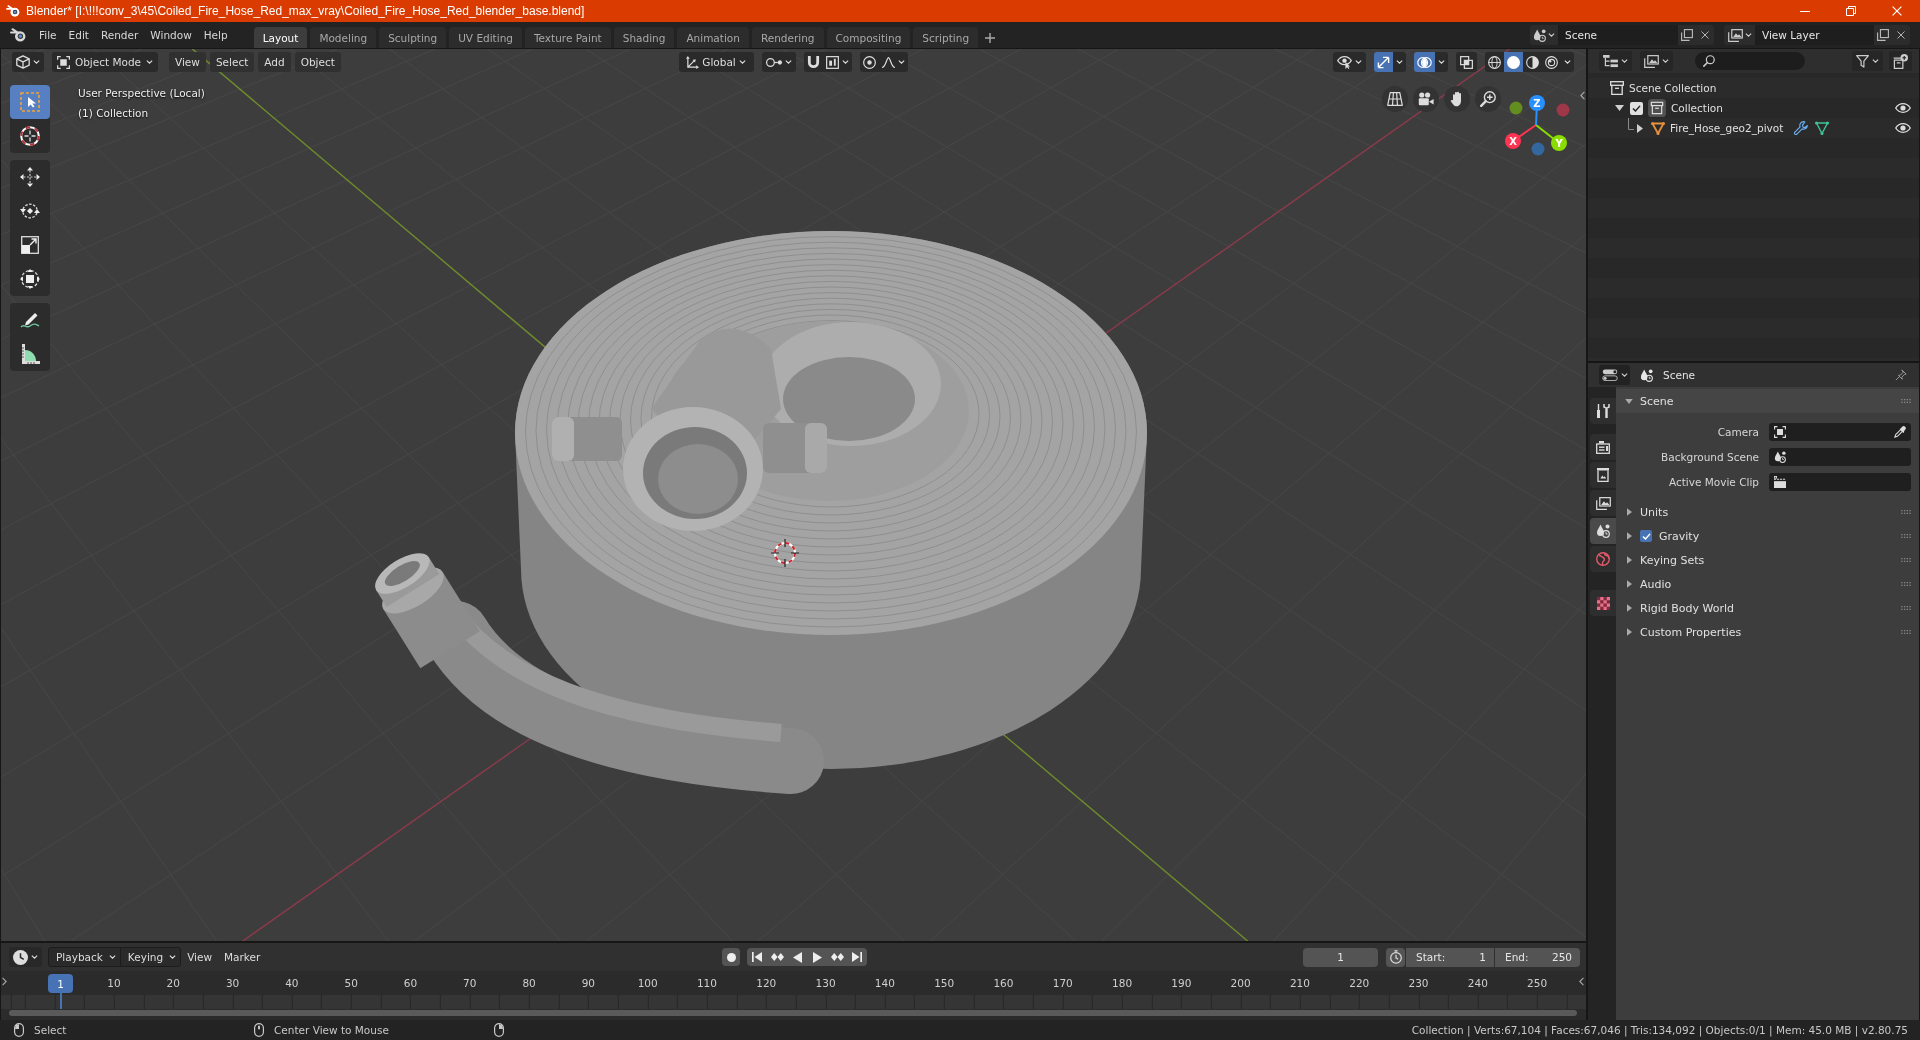  I want to click on end-frame-field: End: 250, so click(1537, 957).